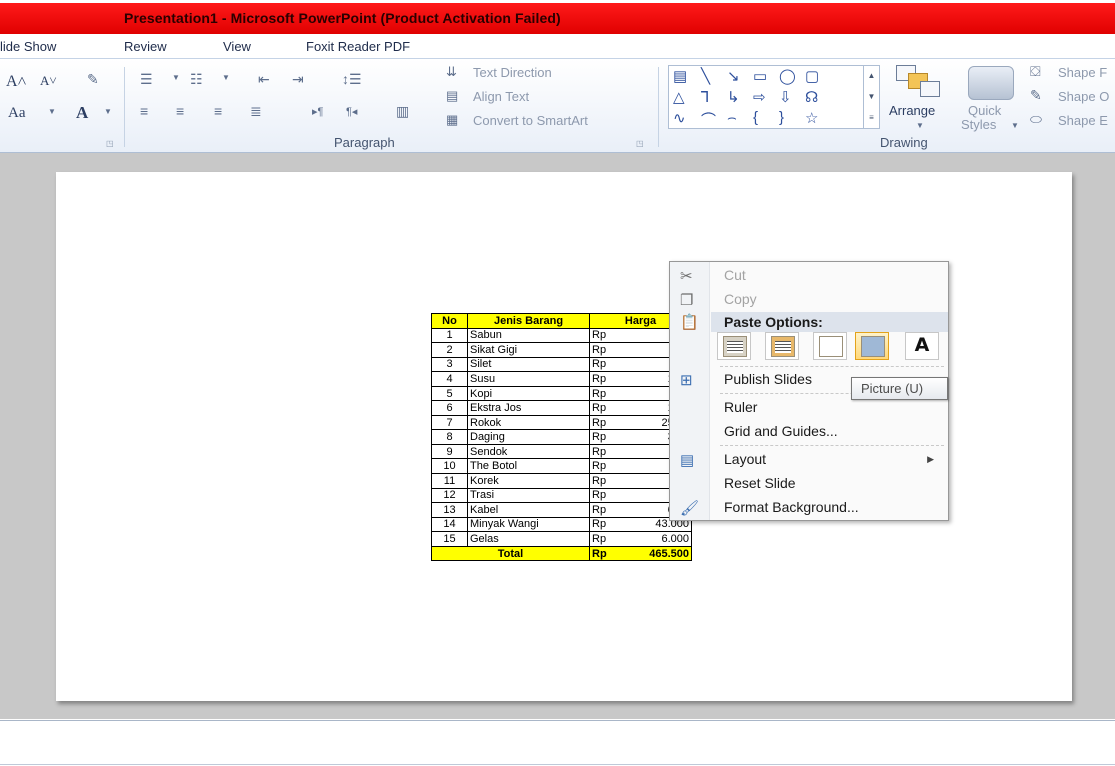 Image resolution: width=1115 pixels, height=766 pixels. I want to click on grow-font-button: A˄, so click(16, 82).